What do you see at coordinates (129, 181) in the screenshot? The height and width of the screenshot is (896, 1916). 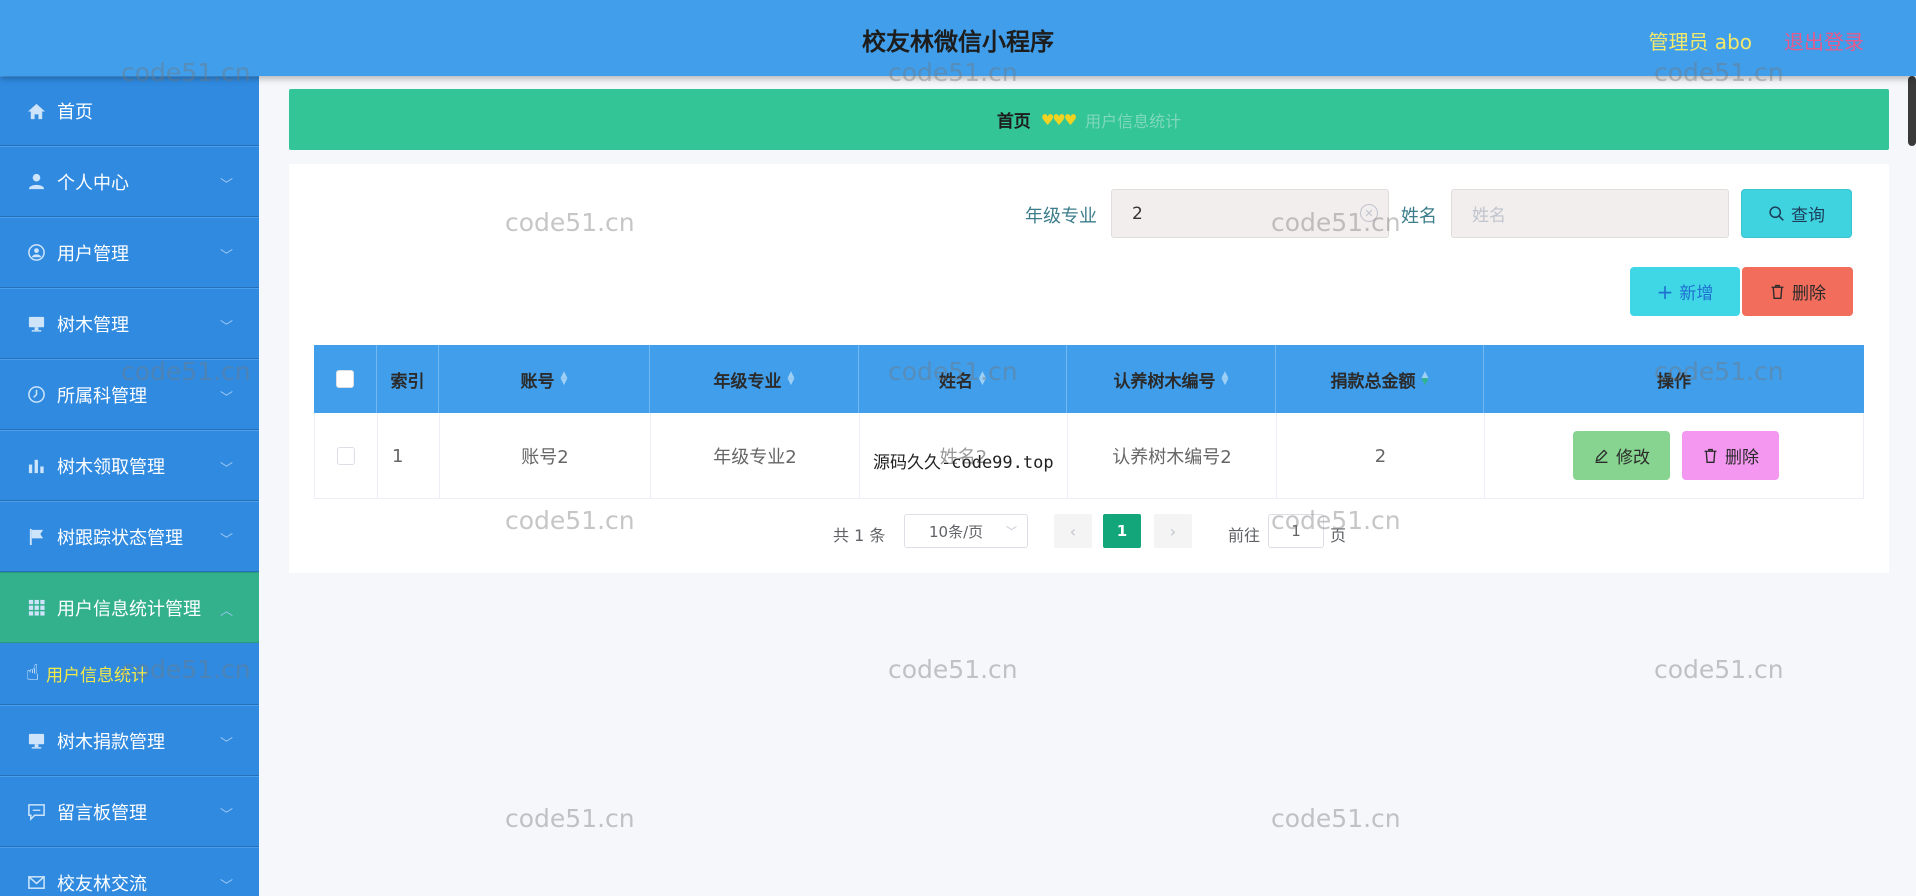 I see `sidebar-item-personal-center: 个人中心 ﹀` at bounding box center [129, 181].